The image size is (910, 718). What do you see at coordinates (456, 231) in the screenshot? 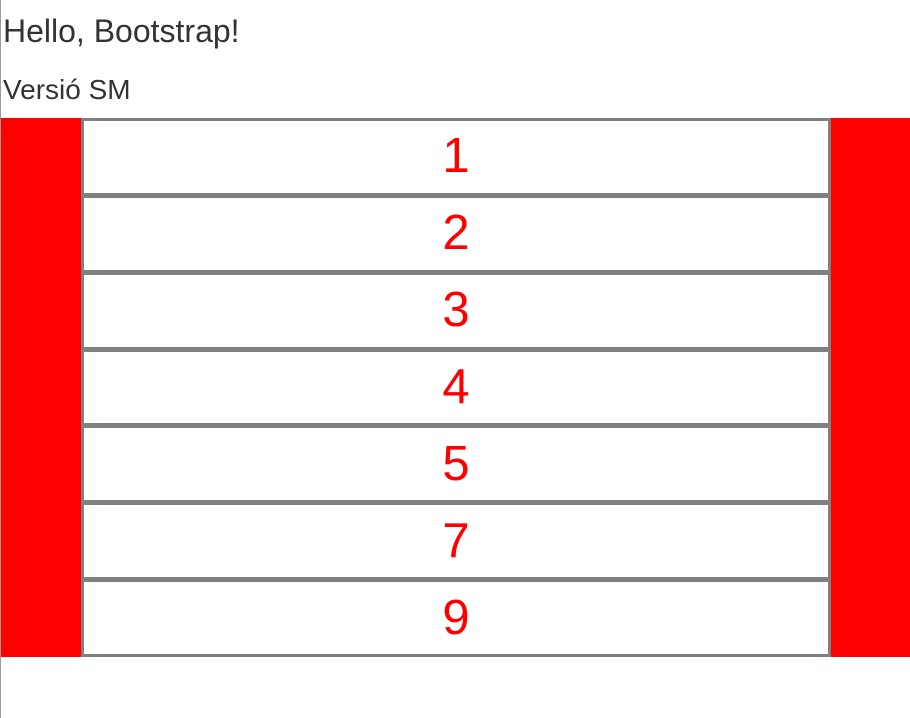
I see `number-cell-2: 2` at bounding box center [456, 231].